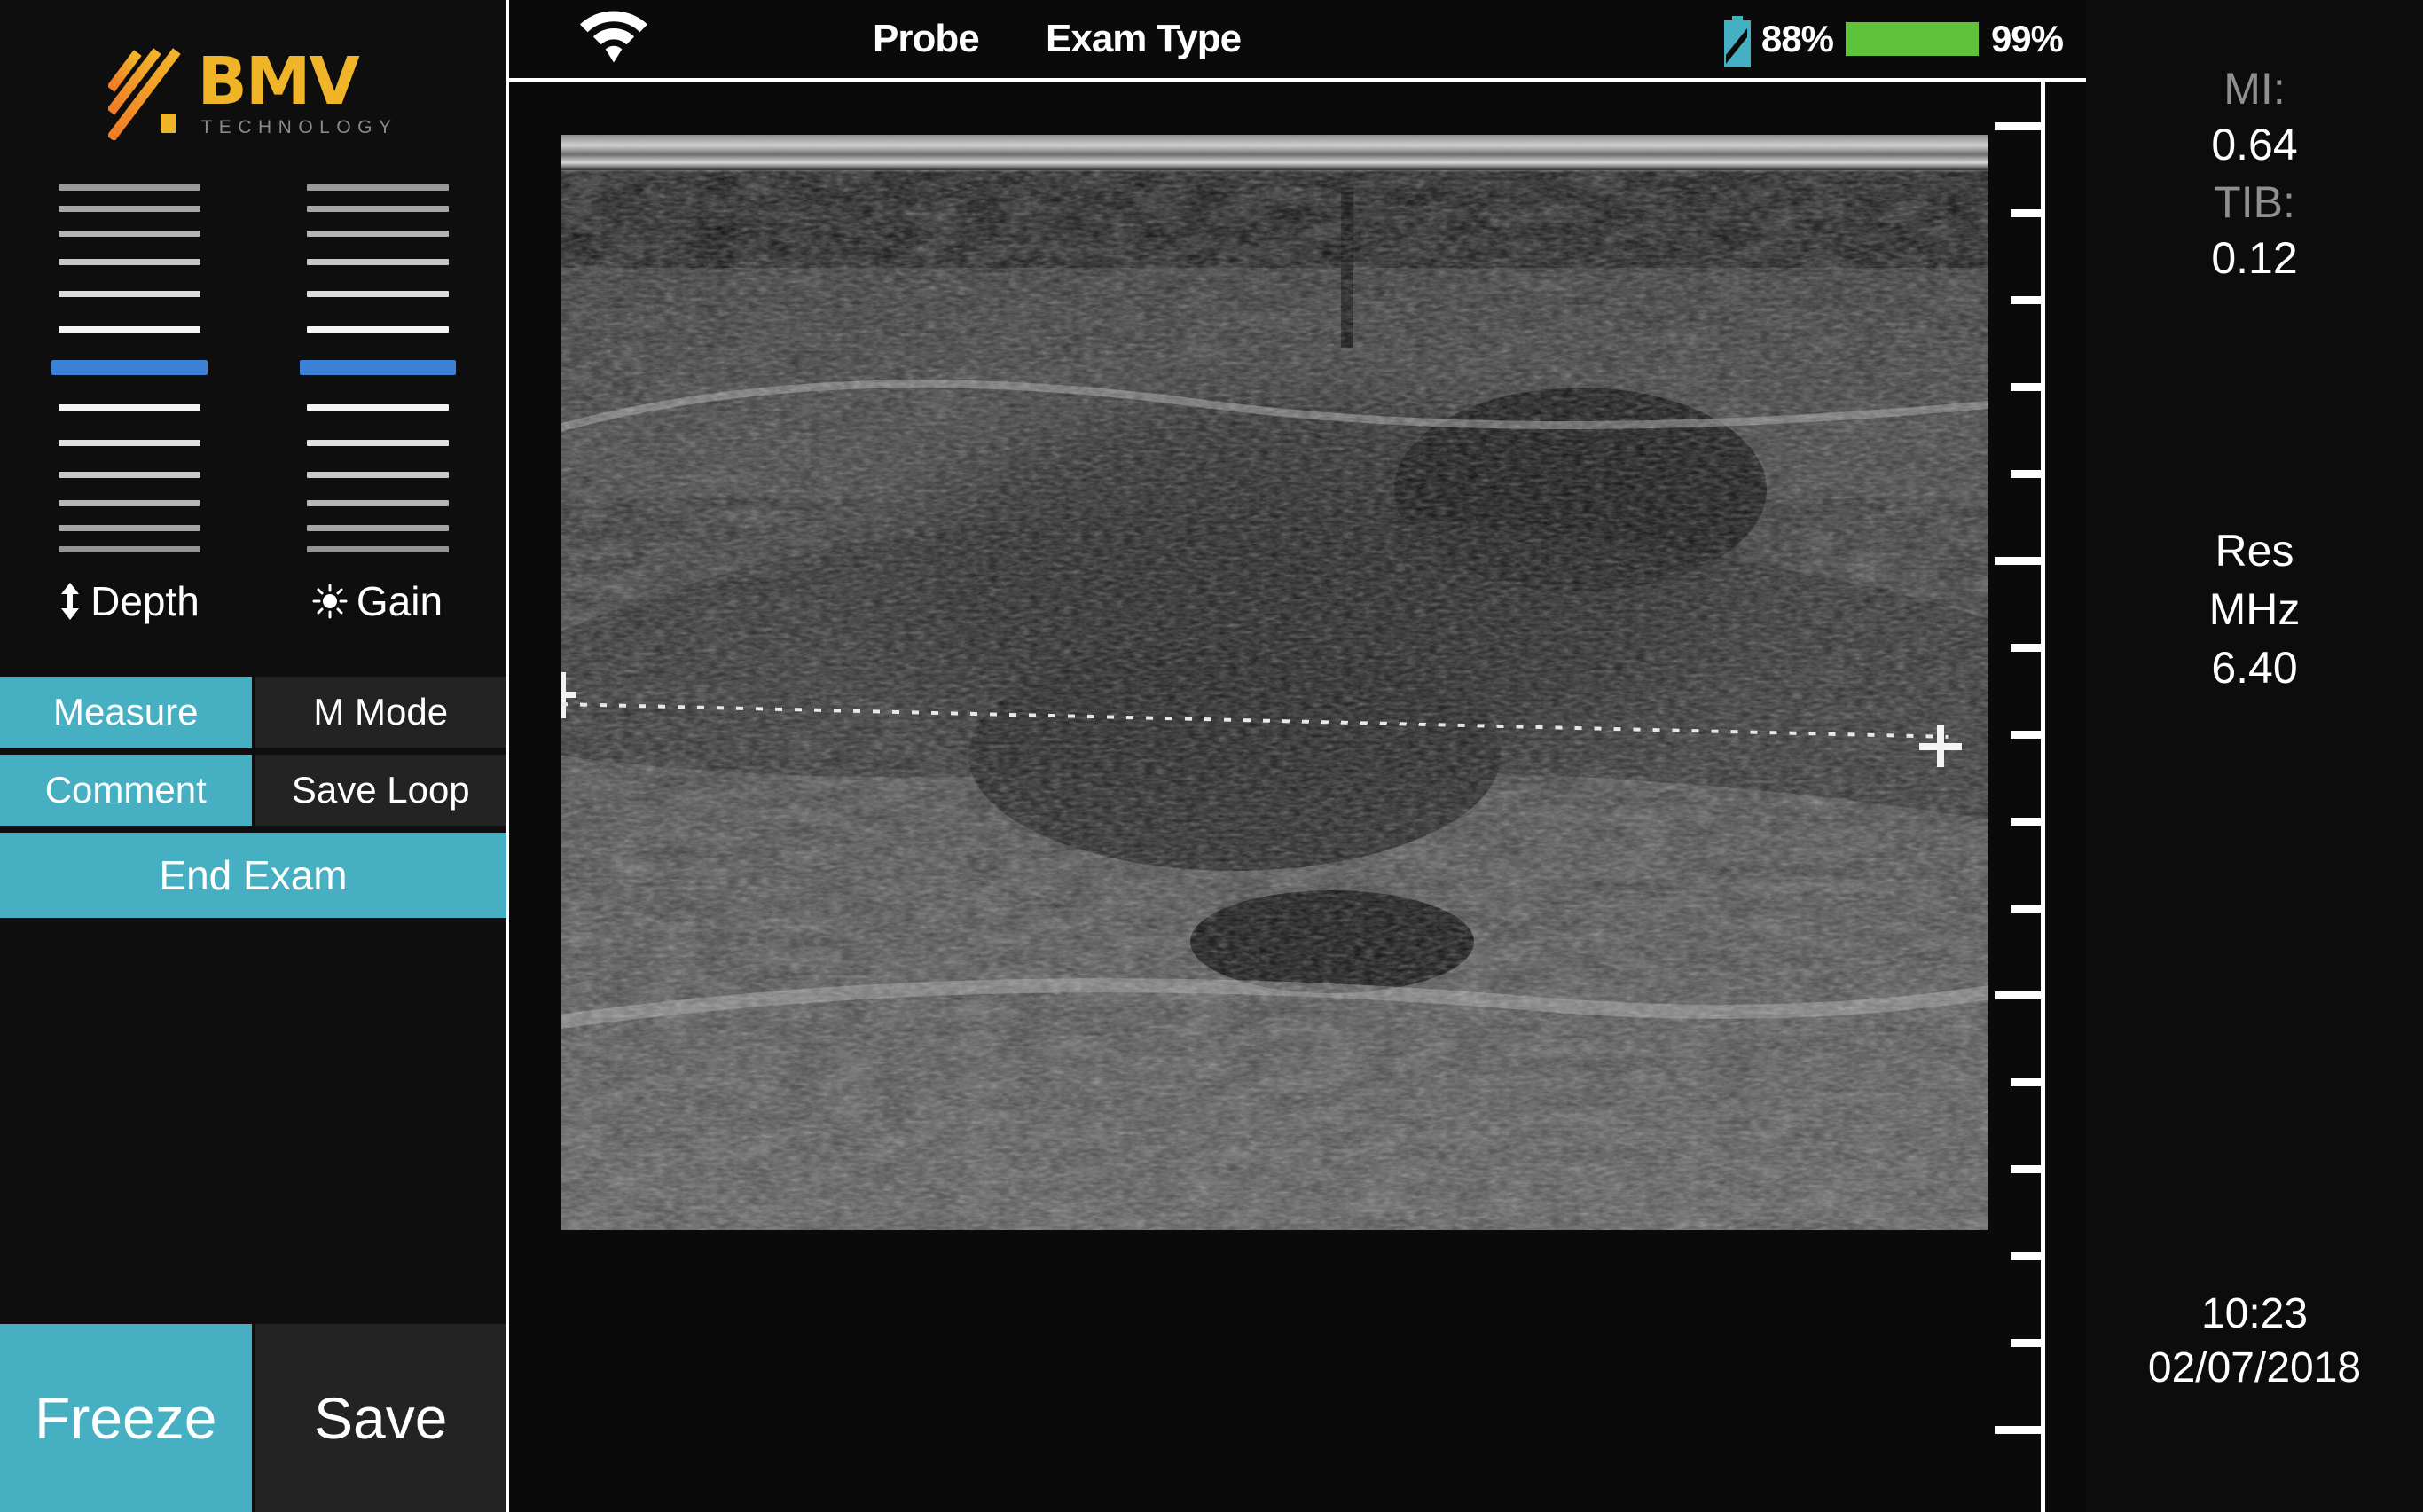 The width and height of the screenshot is (2423, 1512). Describe the element at coordinates (2254, 201) in the screenshot. I see `tib-label: TIB:` at that location.